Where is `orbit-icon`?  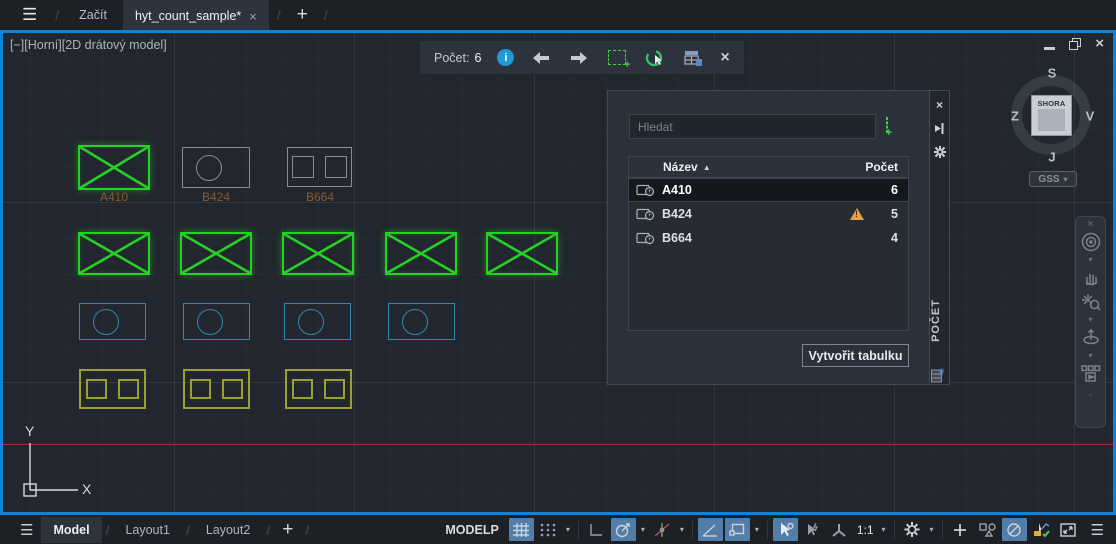 orbit-icon is located at coordinates (1091, 338).